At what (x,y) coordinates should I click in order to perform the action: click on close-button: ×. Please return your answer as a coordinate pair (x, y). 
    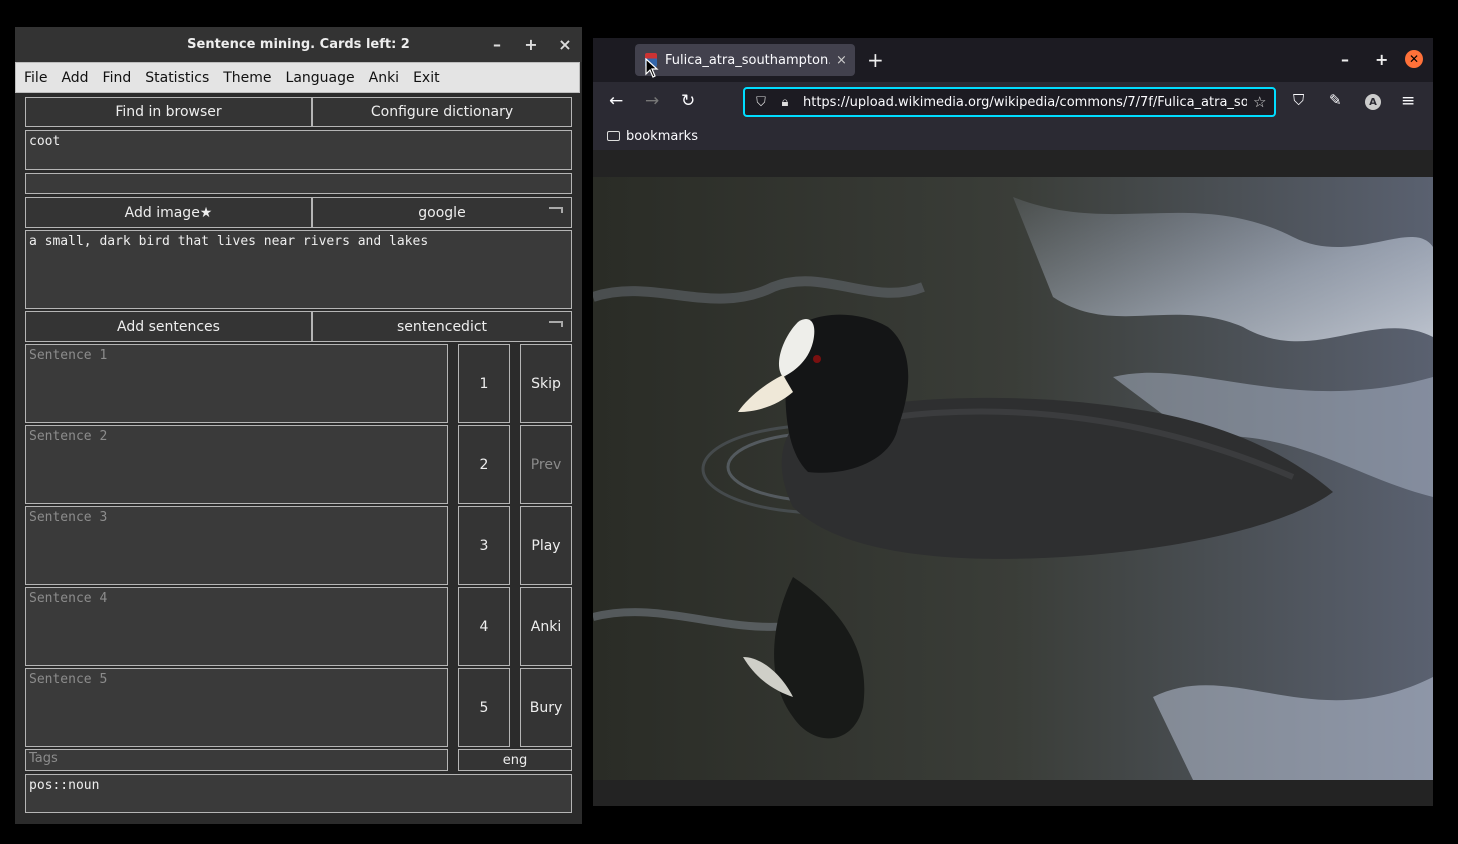
    Looking at the image, I should click on (565, 44).